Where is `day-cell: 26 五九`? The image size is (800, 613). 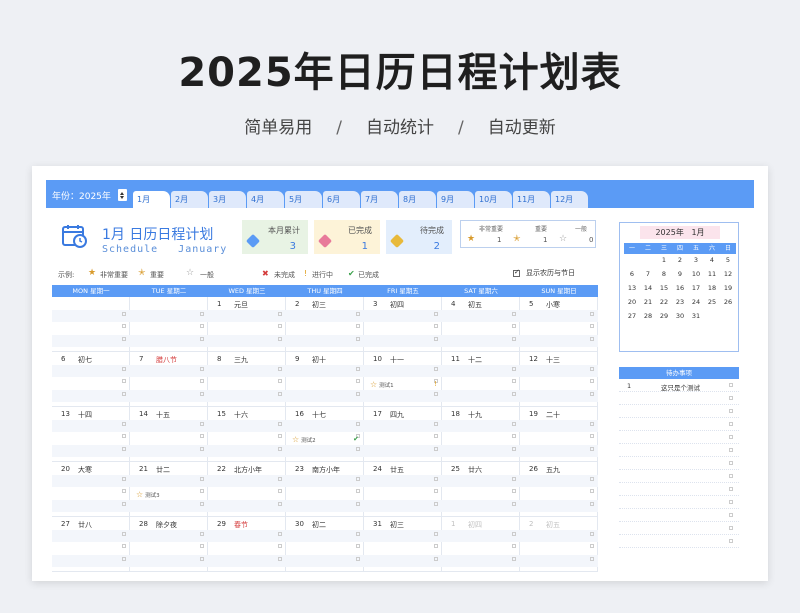
day-cell: 26 五九 is located at coordinates (559, 489).